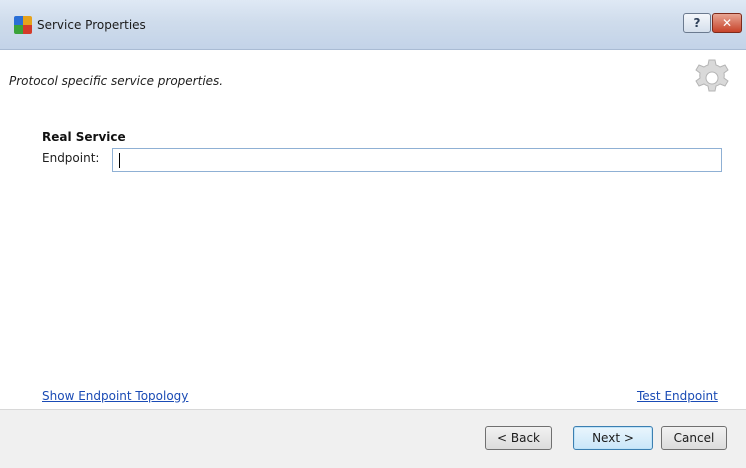 The width and height of the screenshot is (746, 468). I want to click on endpoint-input, so click(417, 160).